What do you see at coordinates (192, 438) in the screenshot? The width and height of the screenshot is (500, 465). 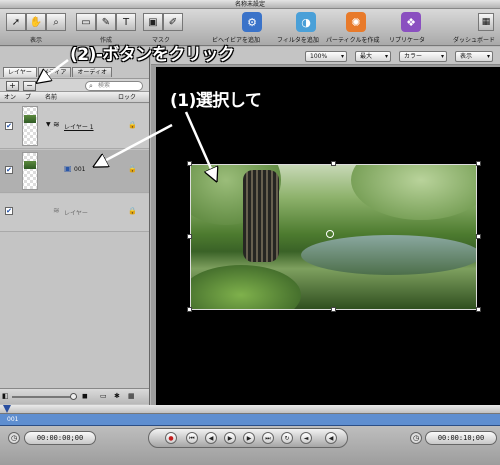 I see `go-to-start-button: ⏮` at bounding box center [192, 438].